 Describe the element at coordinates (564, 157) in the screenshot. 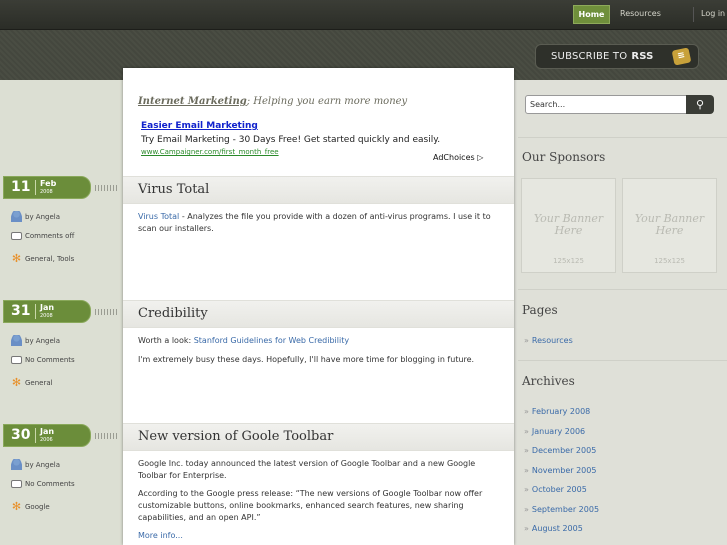

I see `sponsors-heading: Our Sponsors` at that location.